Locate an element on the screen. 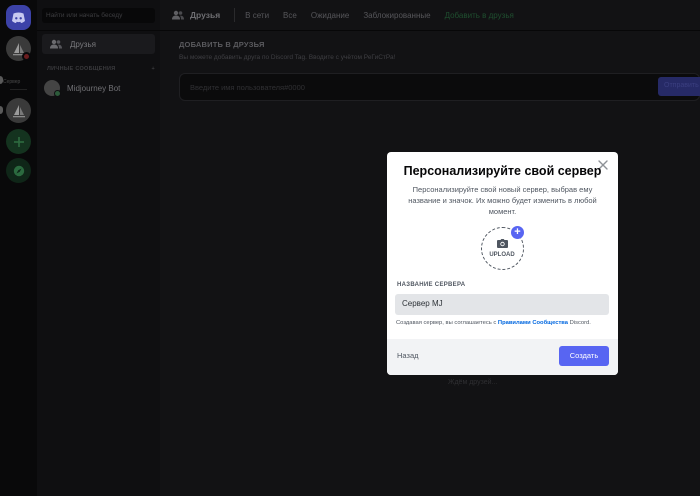 Image resolution: width=700 pixels, height=496 pixels. add-friend-heading: ДОБАВИТЬ В ДРУЗЬЯ is located at coordinates (222, 44).